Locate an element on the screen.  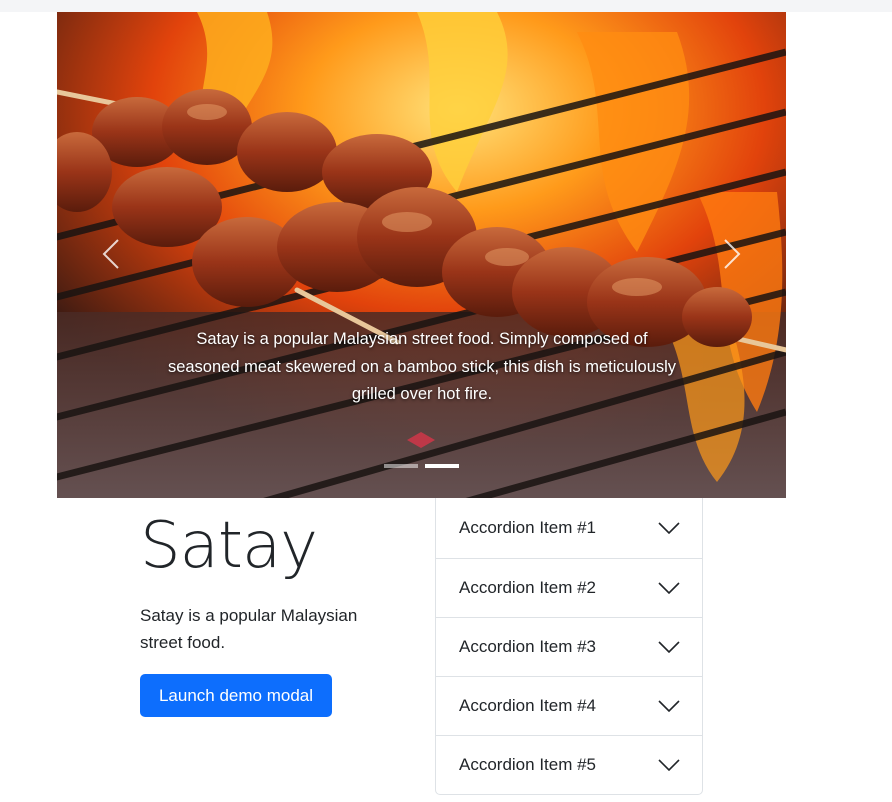
chevron-right-icon is located at coordinates (732, 256).